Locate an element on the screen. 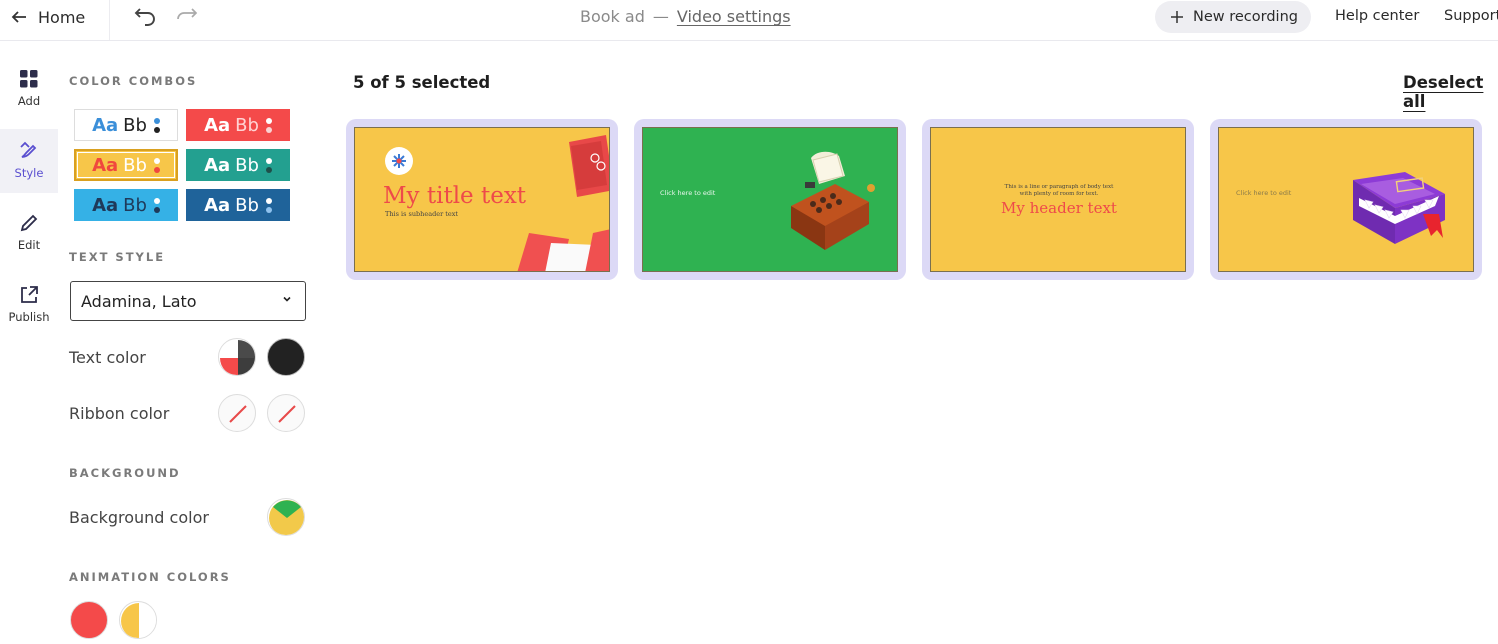 The width and height of the screenshot is (1498, 644). book-monster-illustration is located at coordinates (1399, 208).